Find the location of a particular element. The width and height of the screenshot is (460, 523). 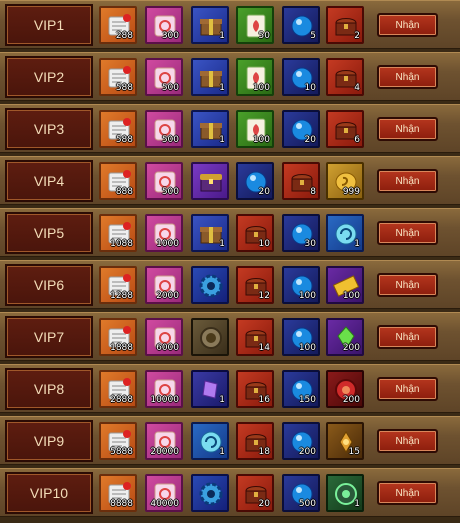

blue-orb-icon: 10 is located at coordinates (301, 77).